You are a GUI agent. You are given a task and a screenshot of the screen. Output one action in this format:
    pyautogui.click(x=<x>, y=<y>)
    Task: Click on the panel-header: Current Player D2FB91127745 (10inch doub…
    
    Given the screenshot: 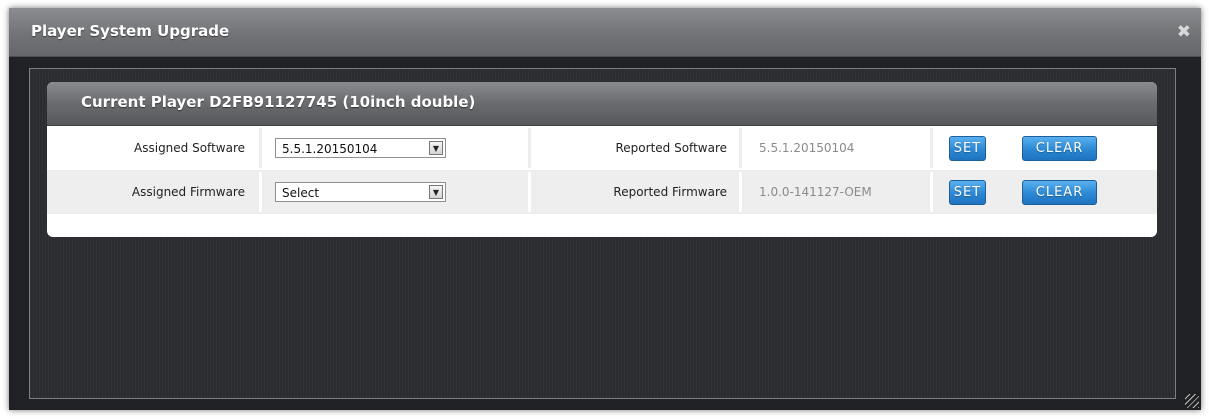 What is the action you would take?
    pyautogui.click(x=602, y=104)
    